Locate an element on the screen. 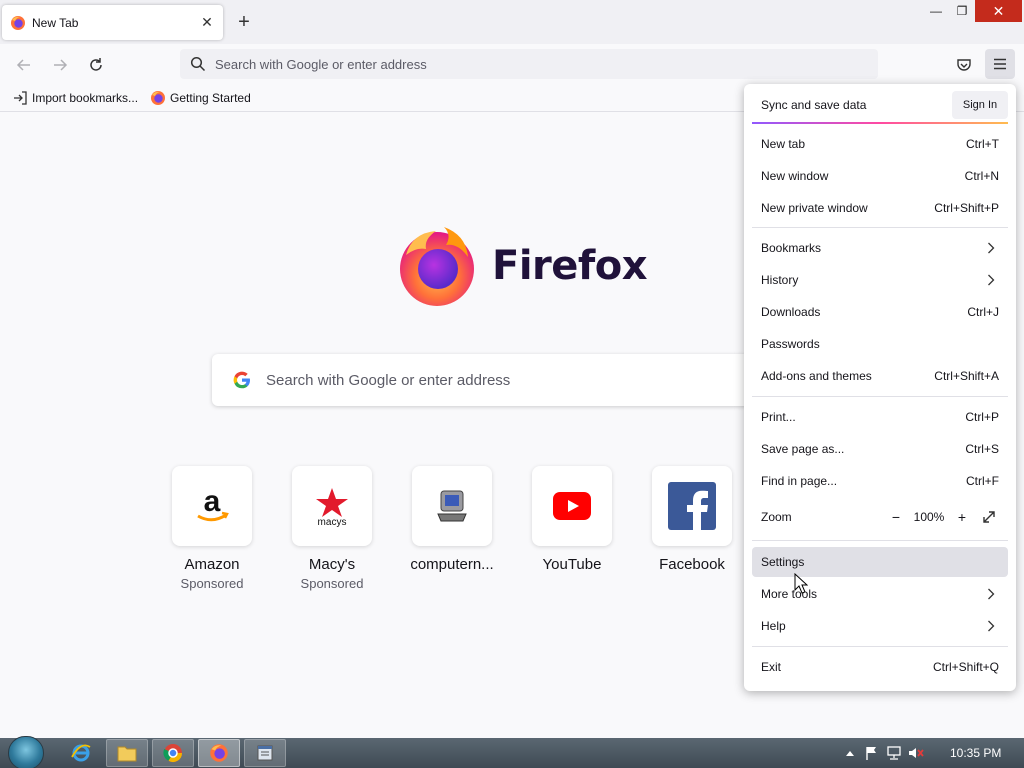 The image size is (1024, 768). sync-header: Sync and save data Sign In is located at coordinates (880, 106).